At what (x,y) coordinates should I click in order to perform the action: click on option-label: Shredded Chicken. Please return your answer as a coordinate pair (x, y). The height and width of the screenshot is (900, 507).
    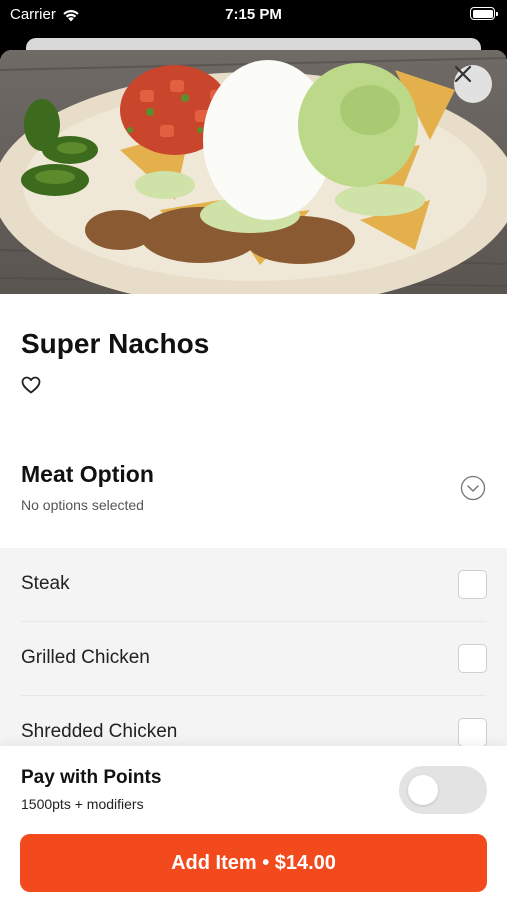
    Looking at the image, I should click on (99, 731).